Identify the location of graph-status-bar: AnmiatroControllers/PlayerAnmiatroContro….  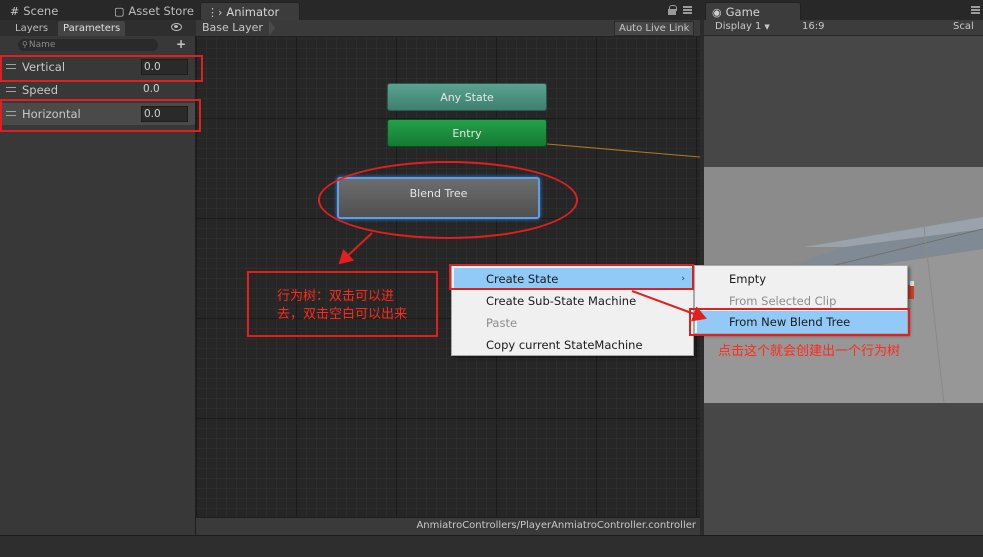
(448, 526).